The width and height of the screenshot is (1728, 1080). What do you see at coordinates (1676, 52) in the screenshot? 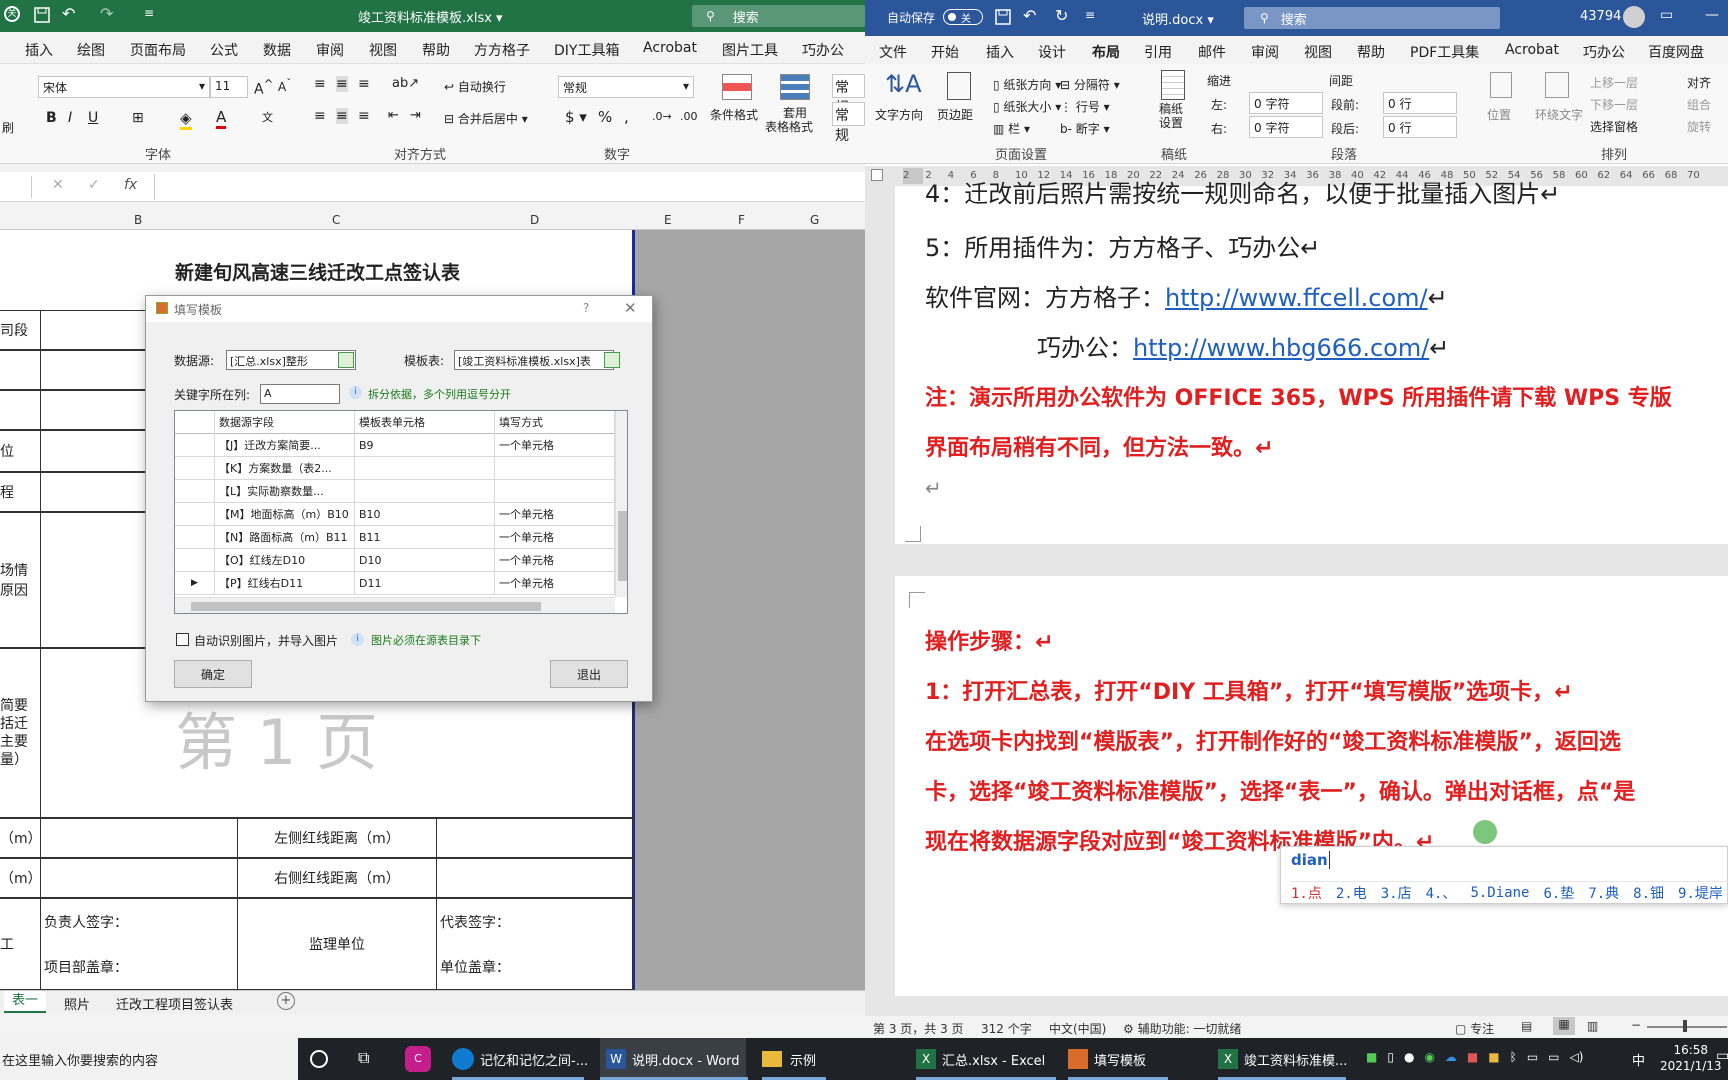
I see `tab-baidu-netdisk: 百度网盘` at bounding box center [1676, 52].